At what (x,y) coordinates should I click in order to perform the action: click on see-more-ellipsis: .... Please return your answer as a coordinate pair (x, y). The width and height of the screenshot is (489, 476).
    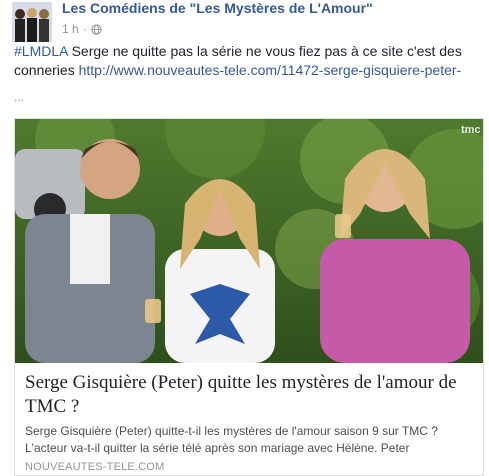
    Looking at the image, I should click on (19, 97).